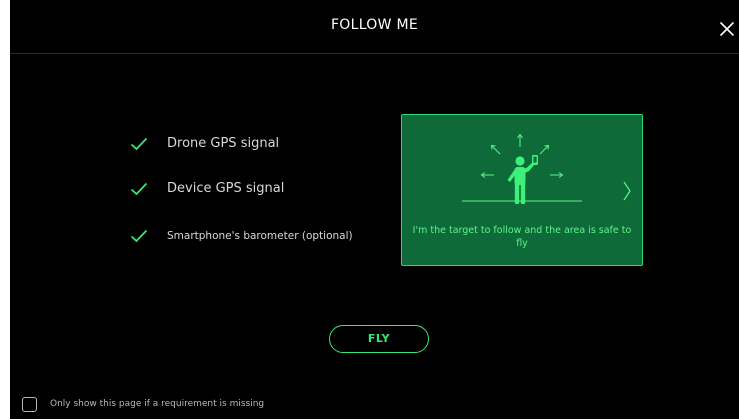 The height and width of the screenshot is (419, 739). Describe the element at coordinates (226, 188) in the screenshot. I see `requirement-label: Device GPS signal` at that location.